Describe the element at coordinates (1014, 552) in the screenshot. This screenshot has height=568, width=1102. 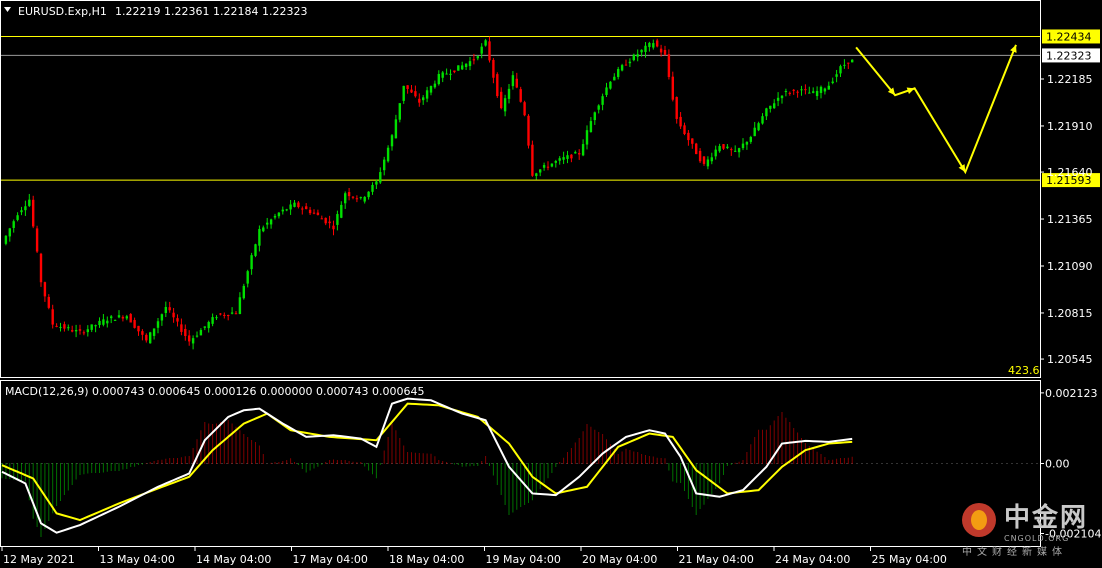
I see `watermark-subtitle: 中文财经新媒体` at that location.